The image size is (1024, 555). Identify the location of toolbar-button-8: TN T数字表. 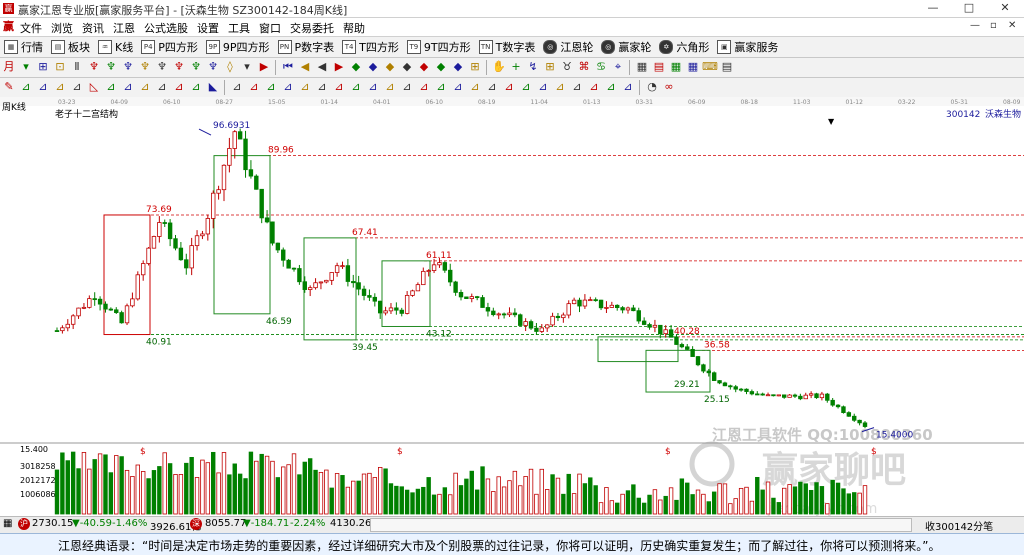
(506, 47).